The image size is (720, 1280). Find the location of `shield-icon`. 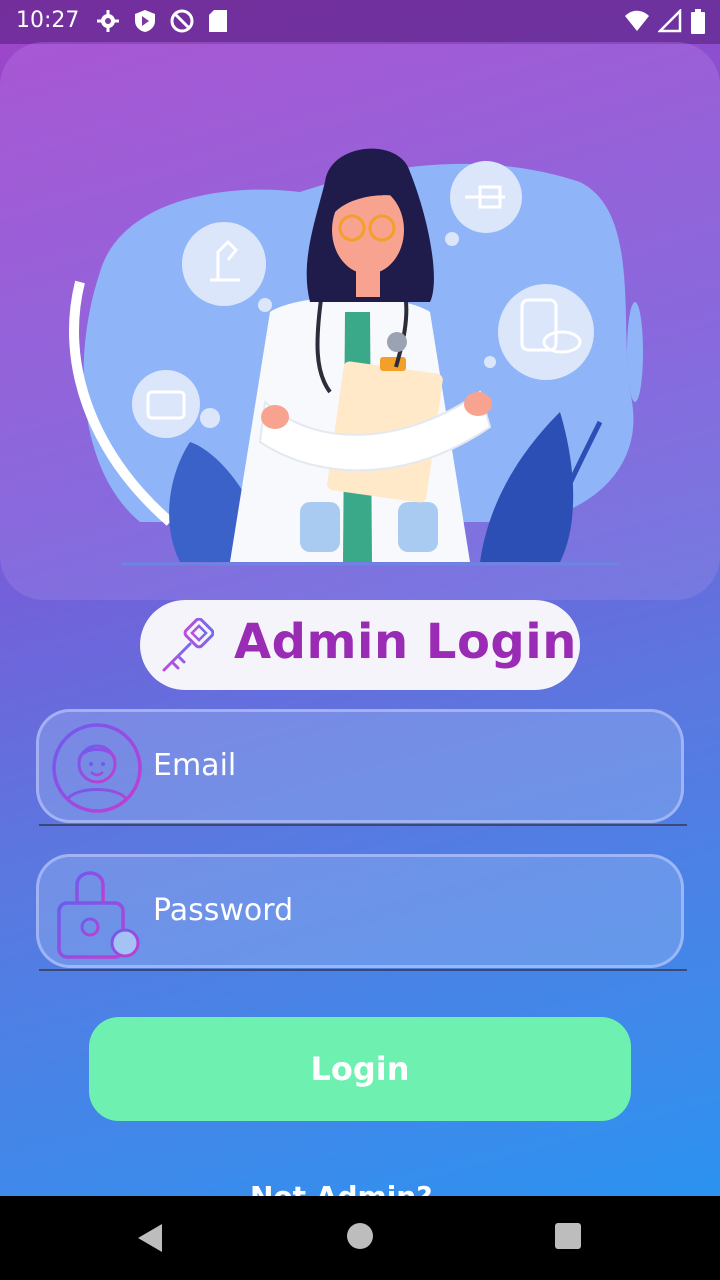

shield-icon is located at coordinates (145, 21).